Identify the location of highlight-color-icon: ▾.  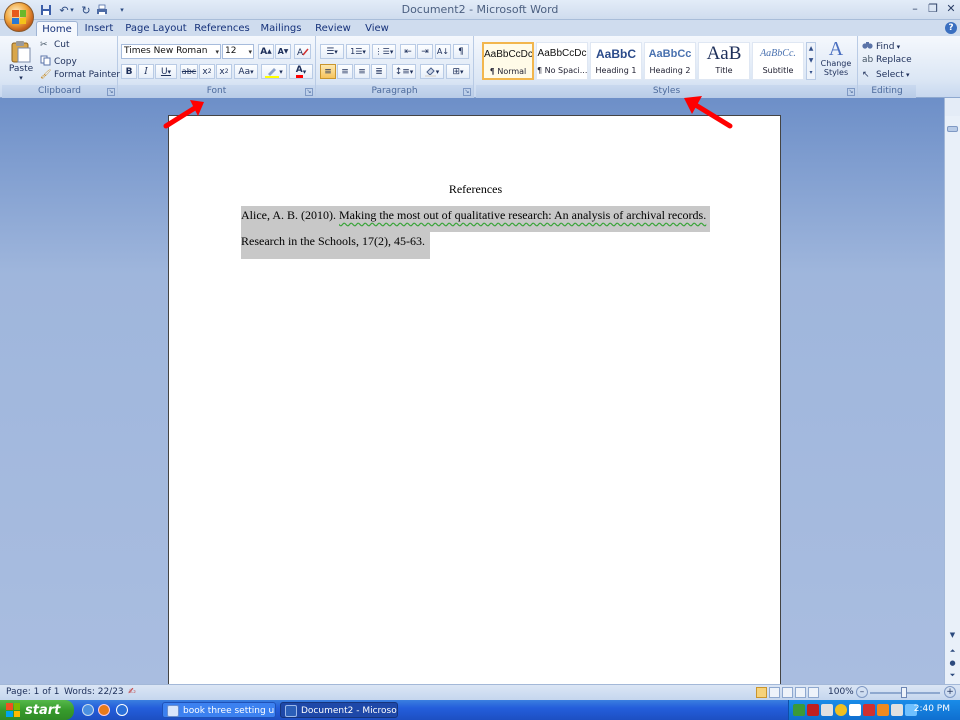
(274, 71).